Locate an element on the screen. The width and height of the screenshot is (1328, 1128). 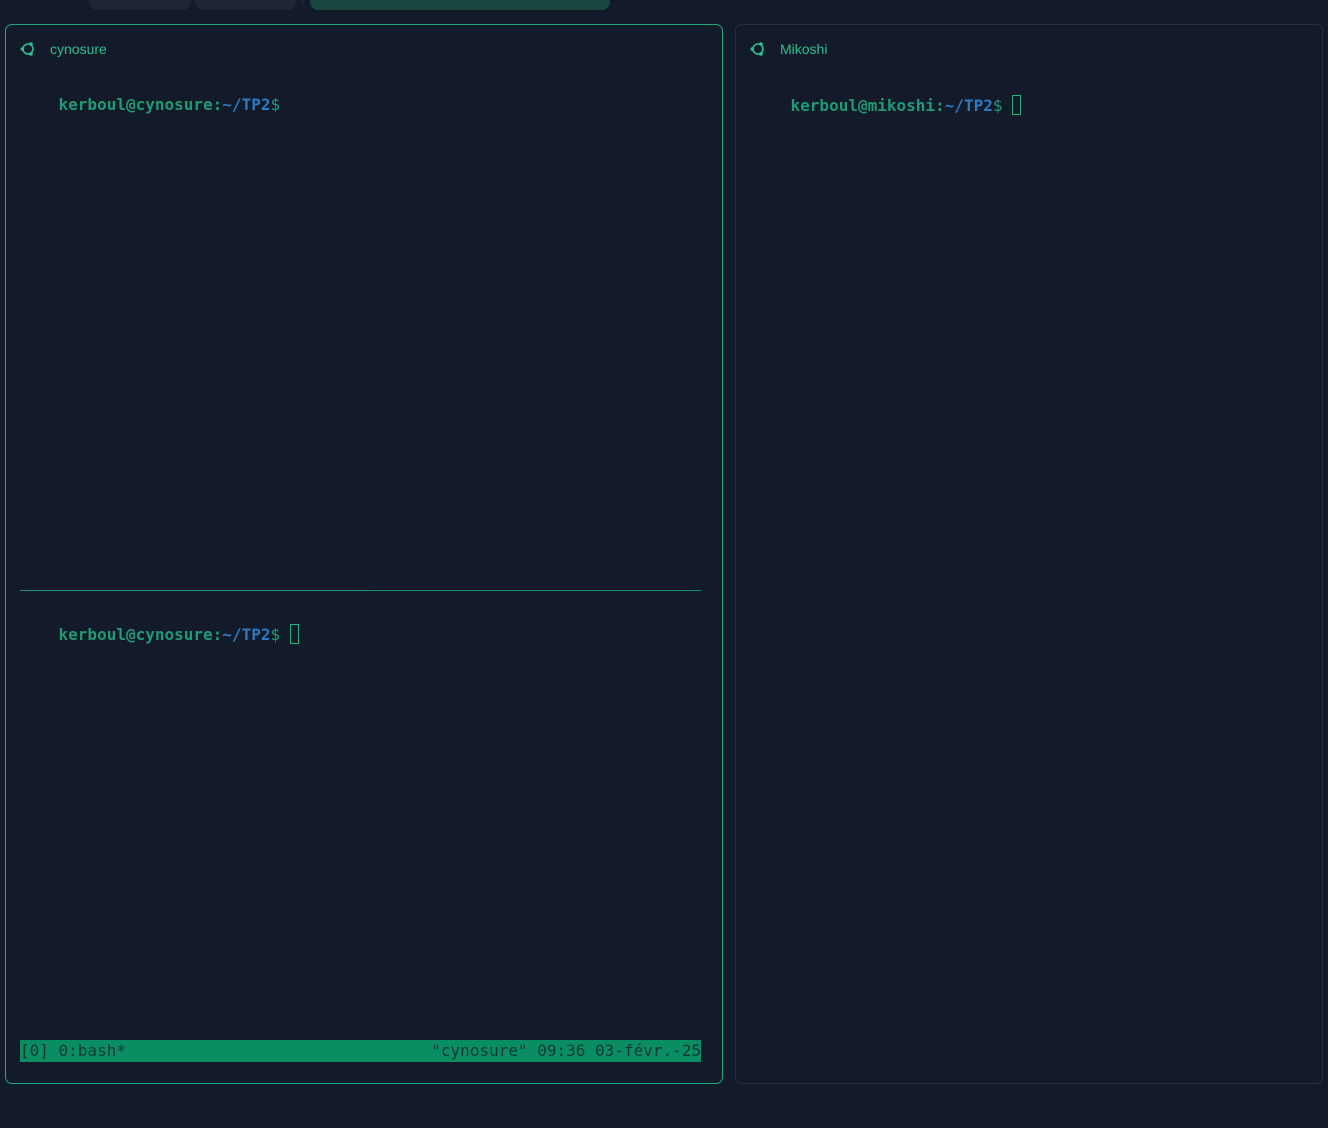
pane-title: cynosure is located at coordinates (78, 49).